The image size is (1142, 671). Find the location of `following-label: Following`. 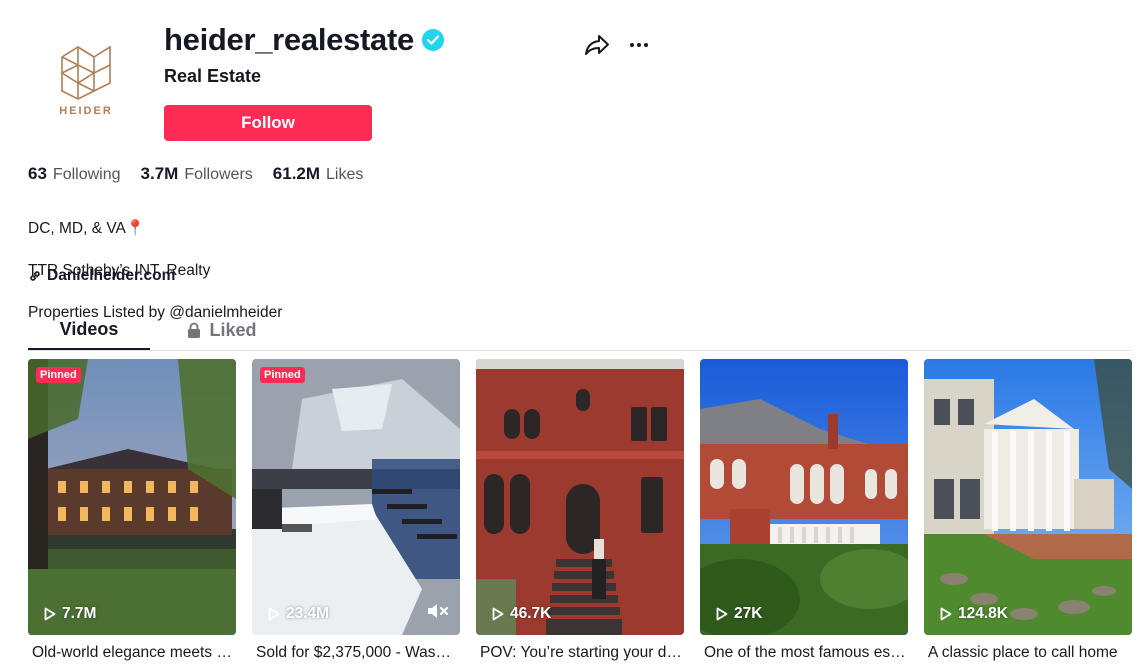

following-label: Following is located at coordinates (86, 174).